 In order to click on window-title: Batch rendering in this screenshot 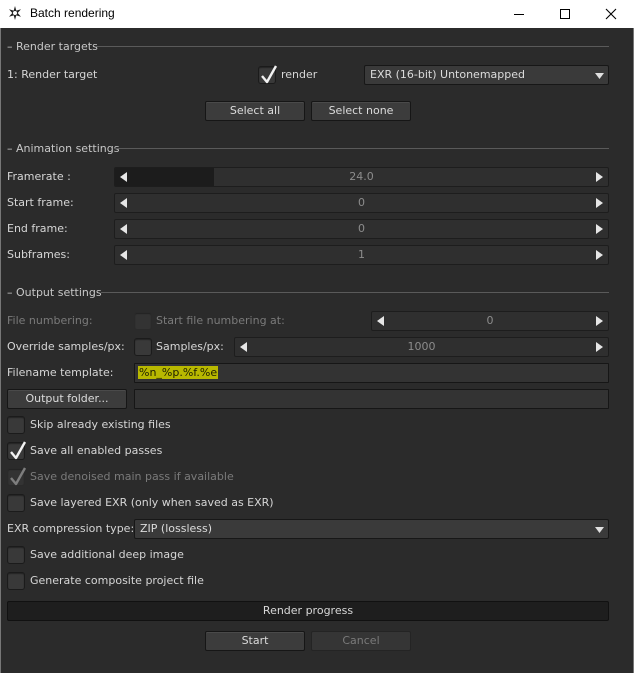, I will do `click(72, 13)`.